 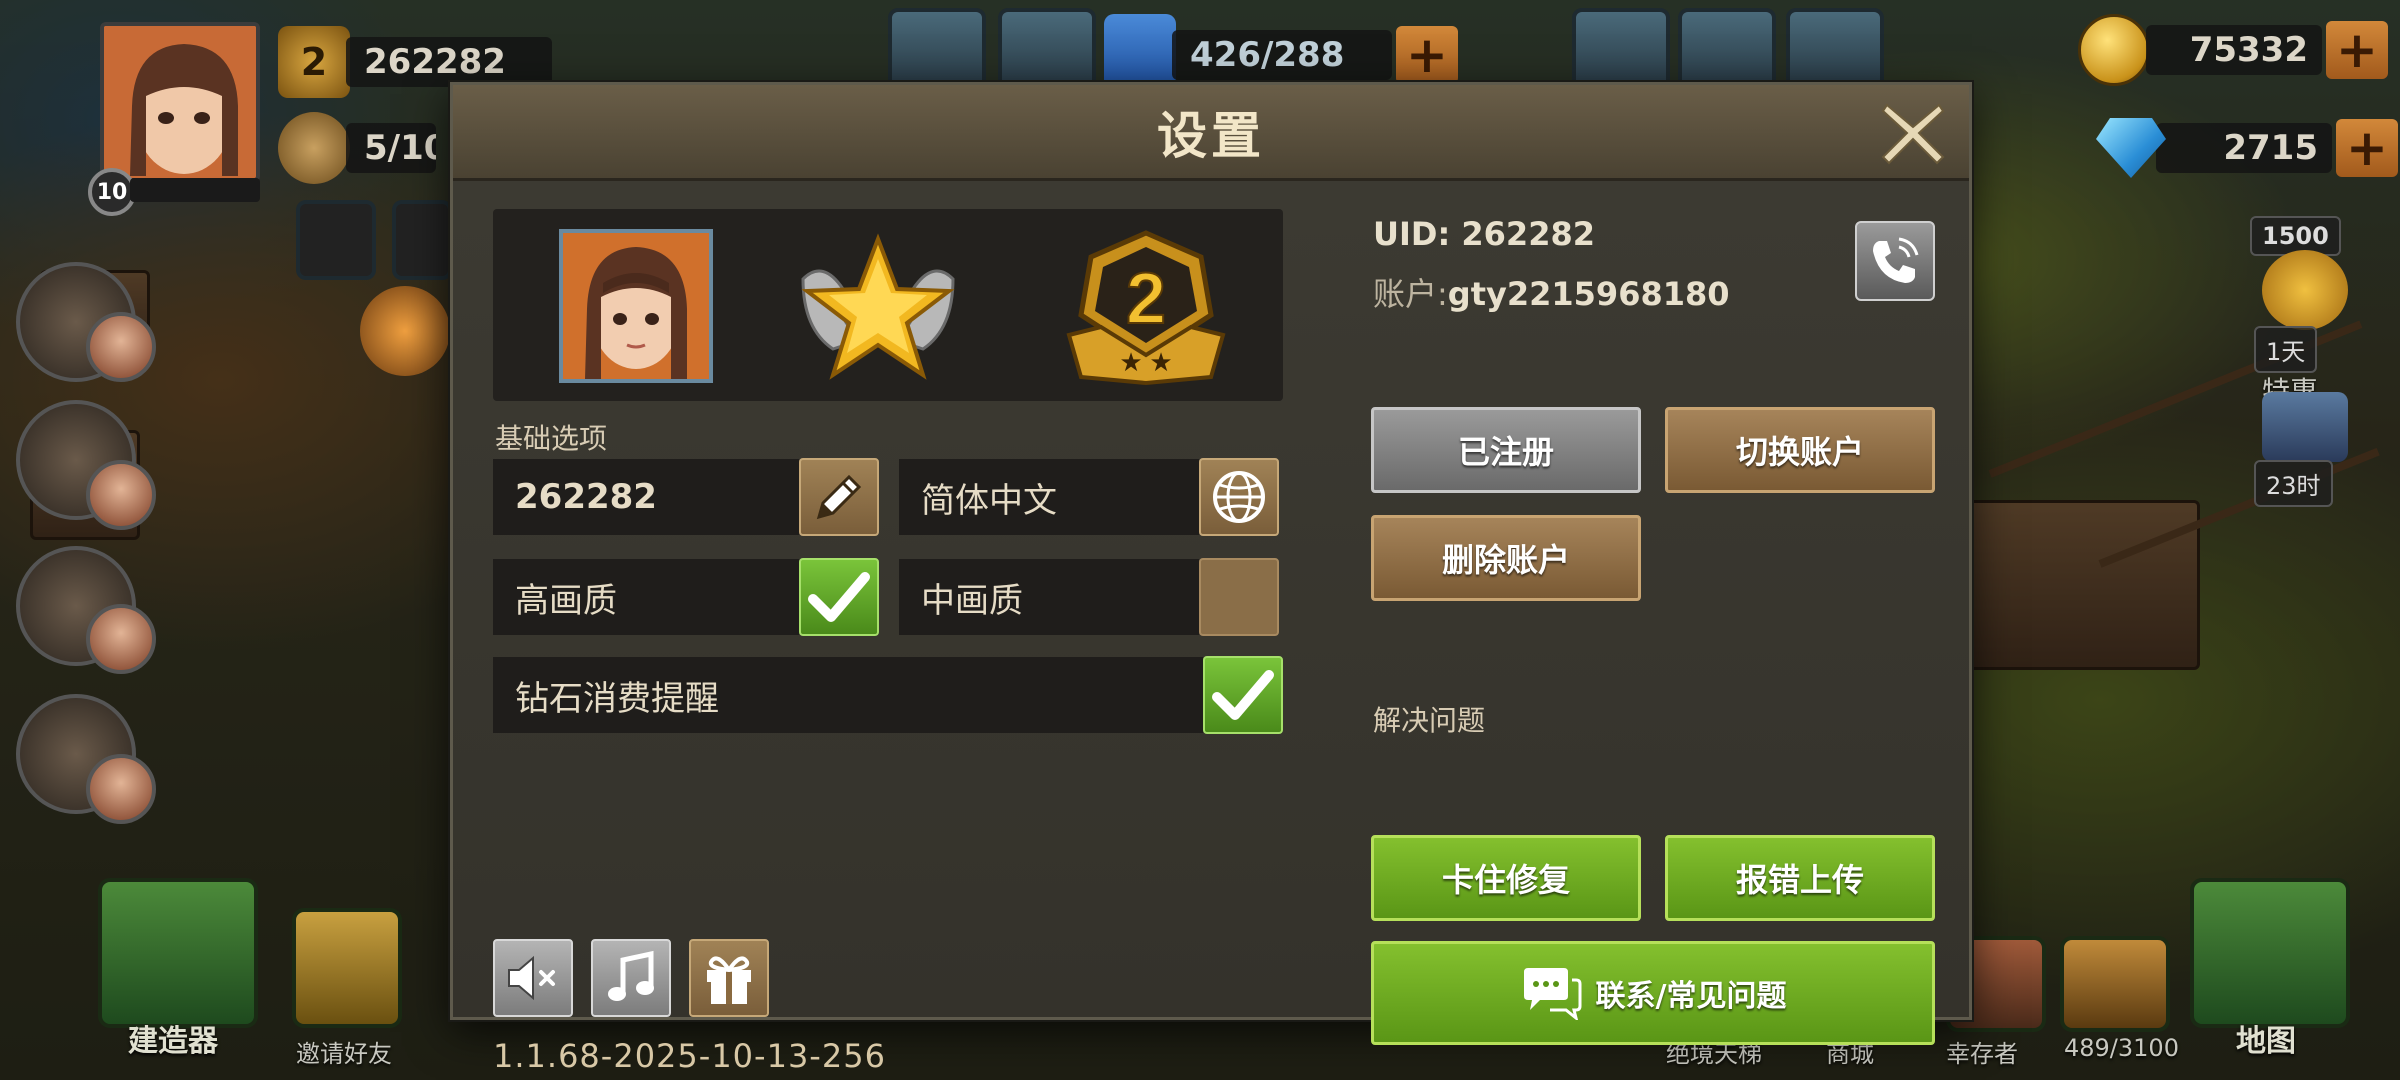 I want to click on workers-icon, so click(x=314, y=148).